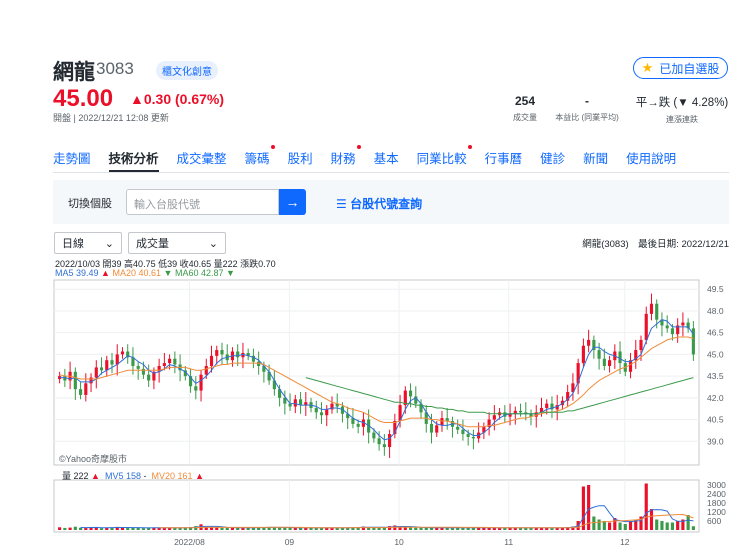  What do you see at coordinates (123, 476) in the screenshot?
I see `mv5-legend: MV5 158` at bounding box center [123, 476].